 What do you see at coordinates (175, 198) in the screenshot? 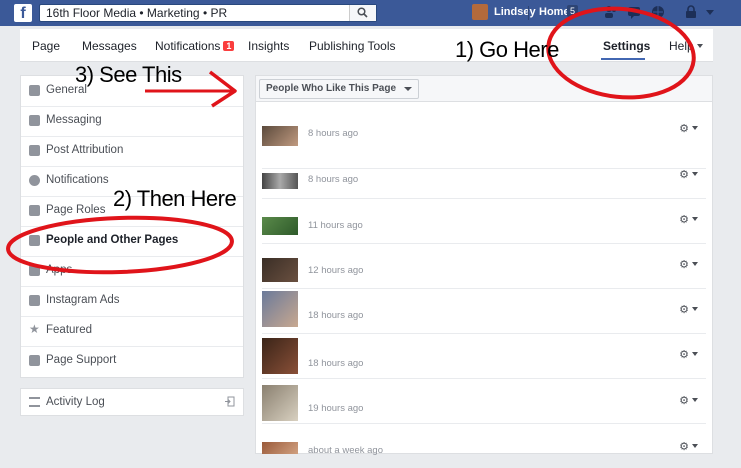
I see `annotation-step-2: 2) Then Here` at bounding box center [175, 198].